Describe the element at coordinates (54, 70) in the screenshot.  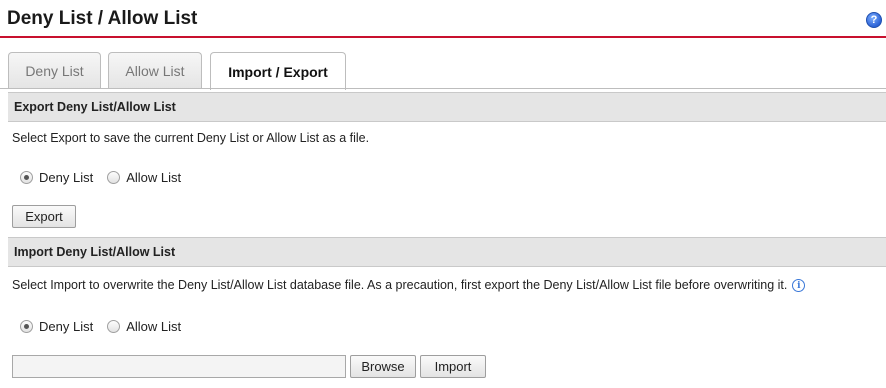
I see `tab-deny-list: Deny List` at that location.